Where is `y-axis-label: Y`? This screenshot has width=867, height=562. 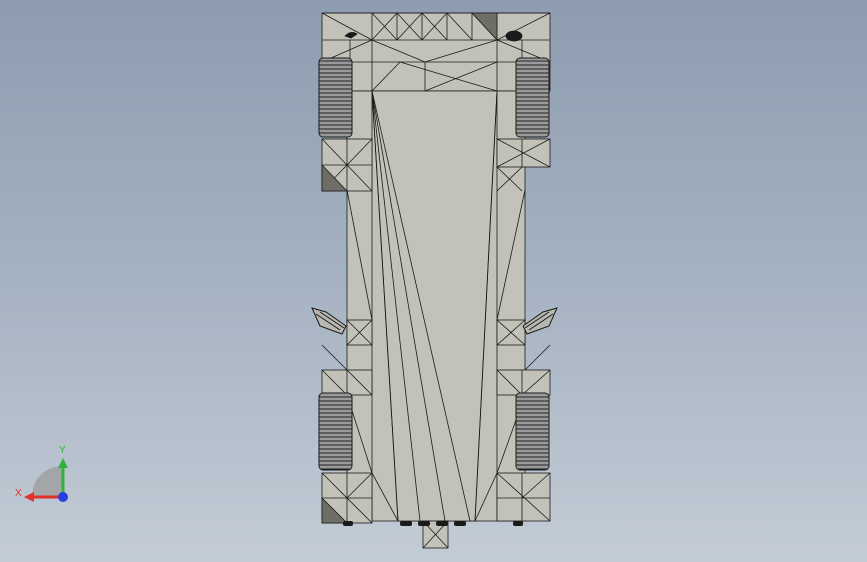
y-axis-label: Y is located at coordinates (62, 450).